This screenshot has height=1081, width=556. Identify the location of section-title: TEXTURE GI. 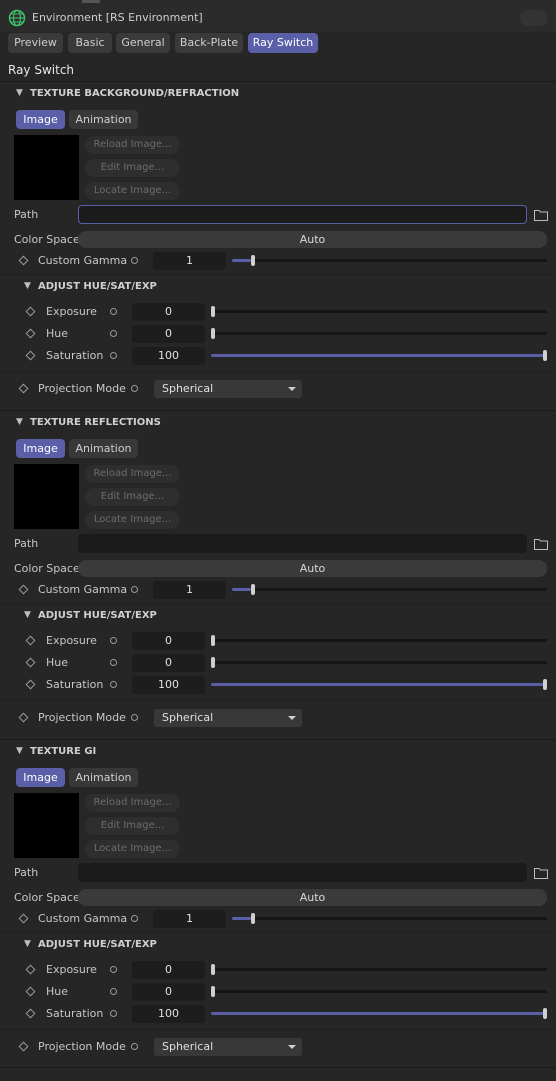
(63, 751).